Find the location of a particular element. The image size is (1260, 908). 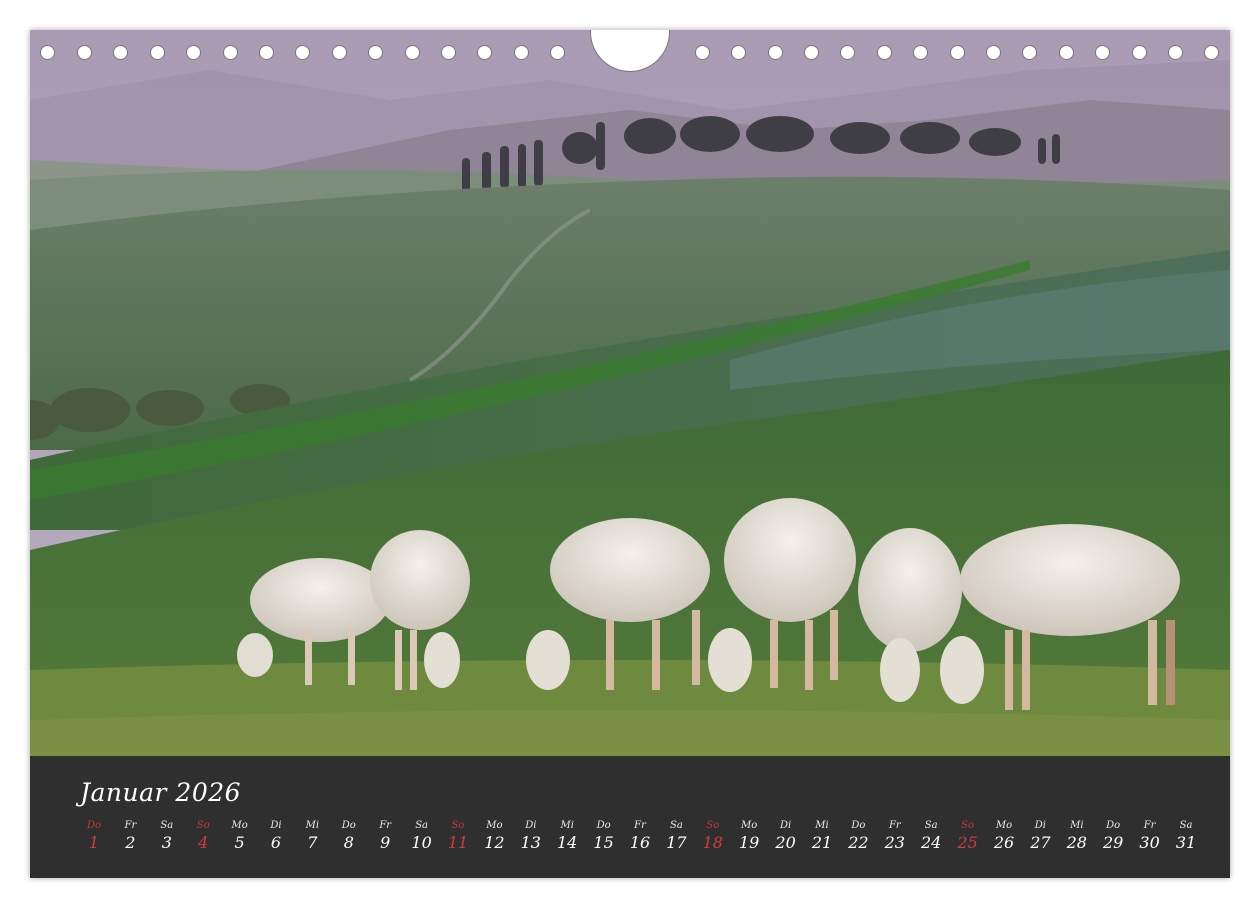

day-cell: So 25 is located at coordinates (968, 837).